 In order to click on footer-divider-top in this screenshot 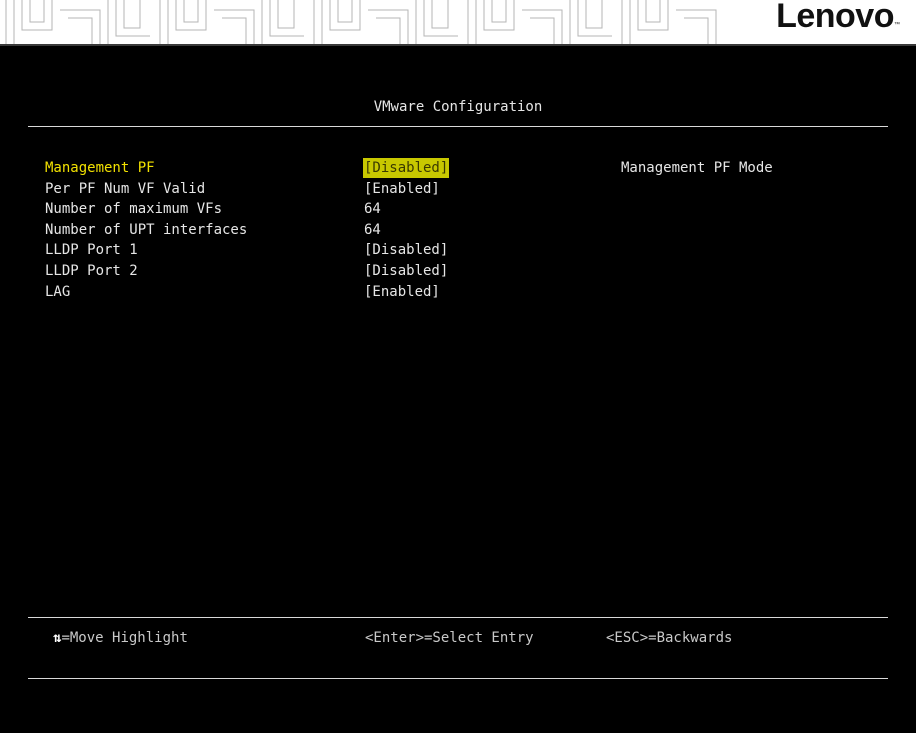, I will do `click(458, 617)`.